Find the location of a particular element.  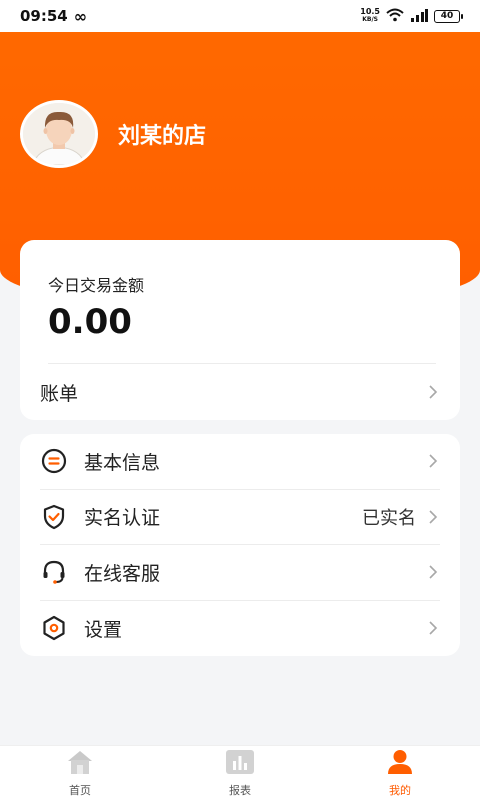

bill-label: 账单 is located at coordinates (59, 393).